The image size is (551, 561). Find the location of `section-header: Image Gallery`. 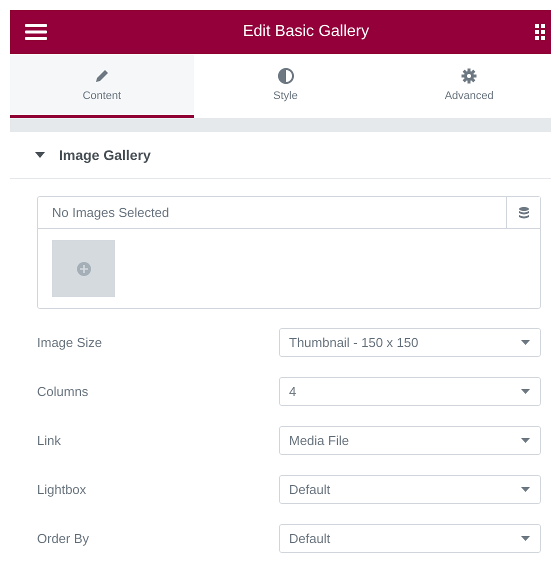

section-header: Image Gallery is located at coordinates (280, 155).